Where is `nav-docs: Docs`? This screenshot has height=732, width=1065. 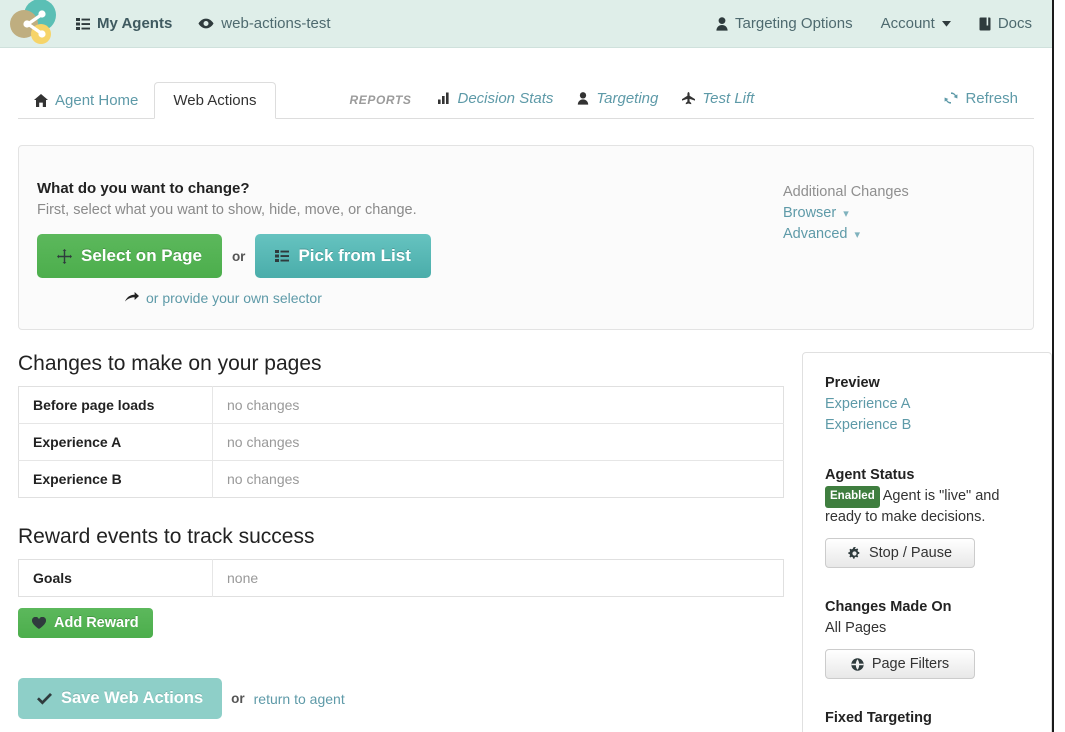 nav-docs: Docs is located at coordinates (1005, 23).